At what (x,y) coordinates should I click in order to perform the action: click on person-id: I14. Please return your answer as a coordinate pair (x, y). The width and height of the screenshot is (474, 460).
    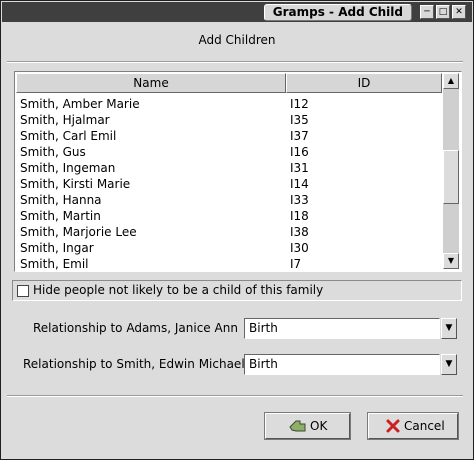
    Looking at the image, I should click on (299, 184).